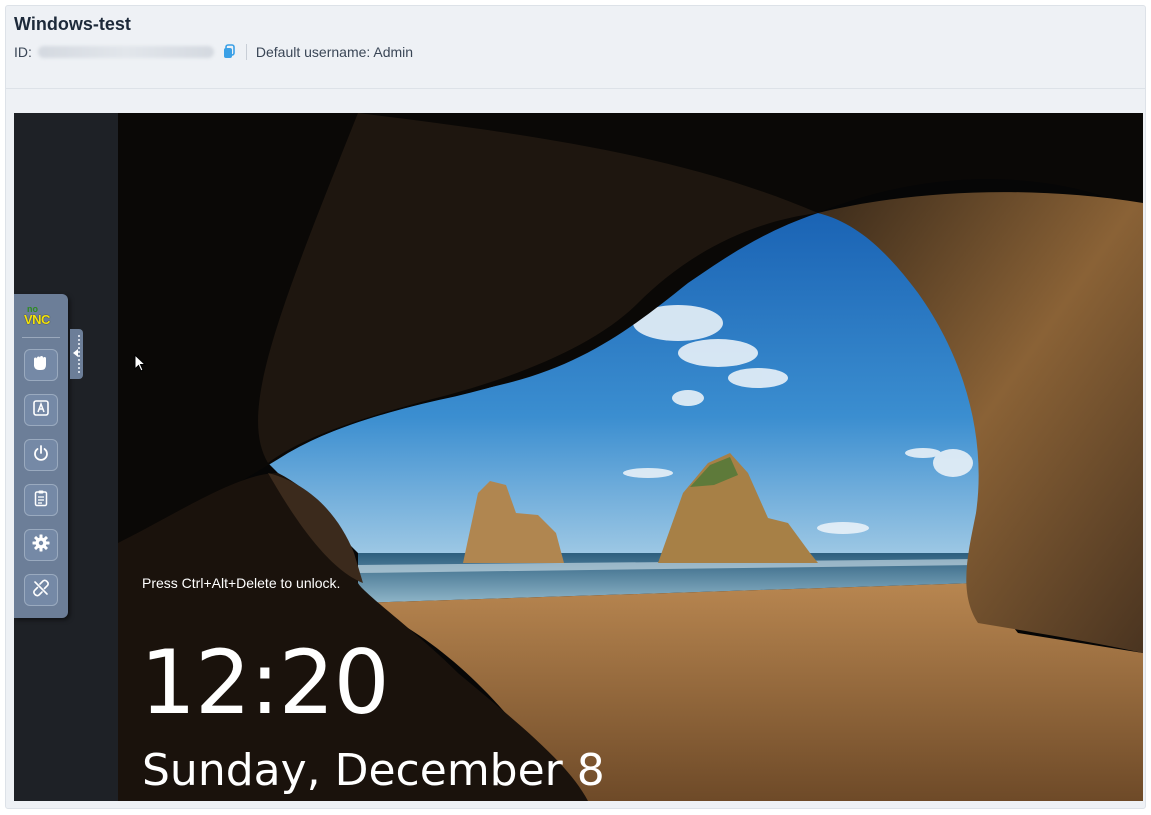  Describe the element at coordinates (241, 583) in the screenshot. I see `unlock-message: Press Ctrl+Alt+Delete to unlock.` at that location.